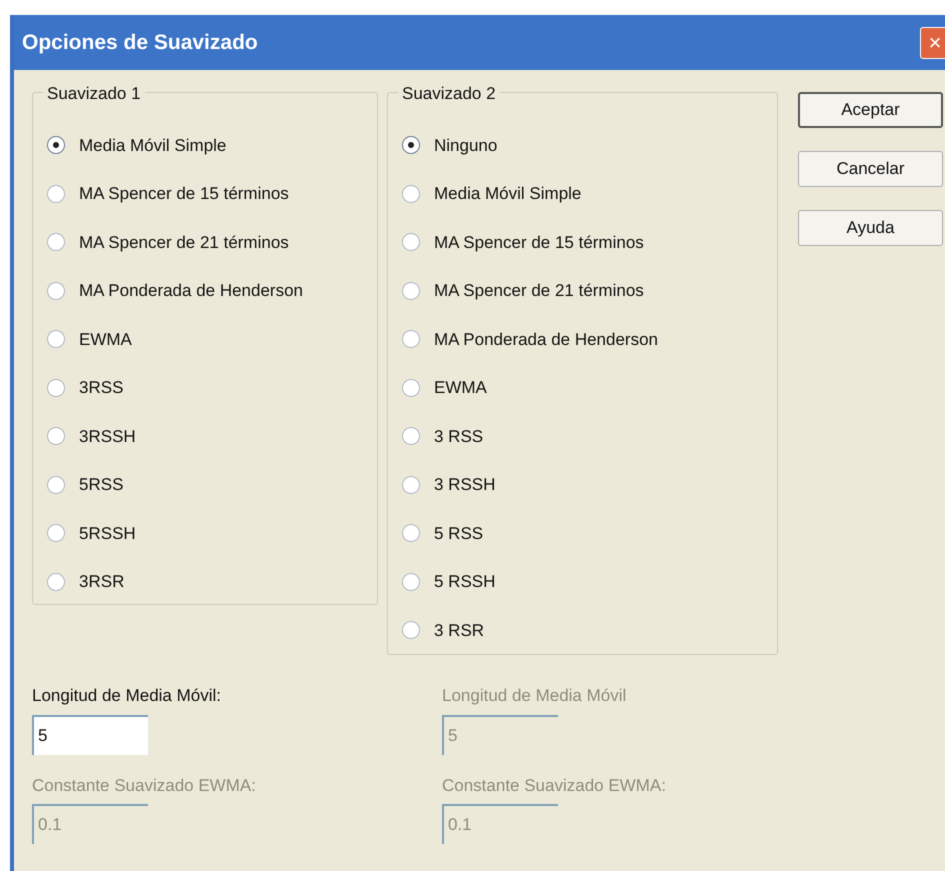 The width and height of the screenshot is (945, 871). What do you see at coordinates (535, 696) in the screenshot?
I see `field-label: Longitud de Media Móvil` at bounding box center [535, 696].